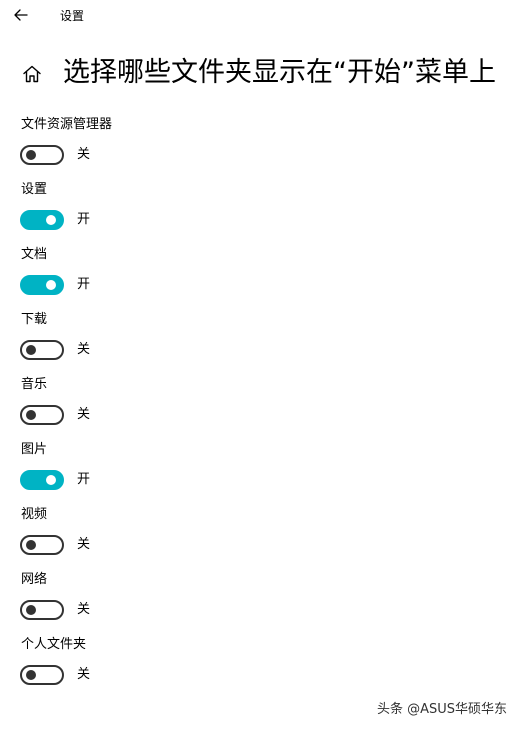 This screenshot has width=519, height=730. Describe the element at coordinates (441, 709) in the screenshot. I see `watermark: 头条 @ASUS华硕华东` at that location.